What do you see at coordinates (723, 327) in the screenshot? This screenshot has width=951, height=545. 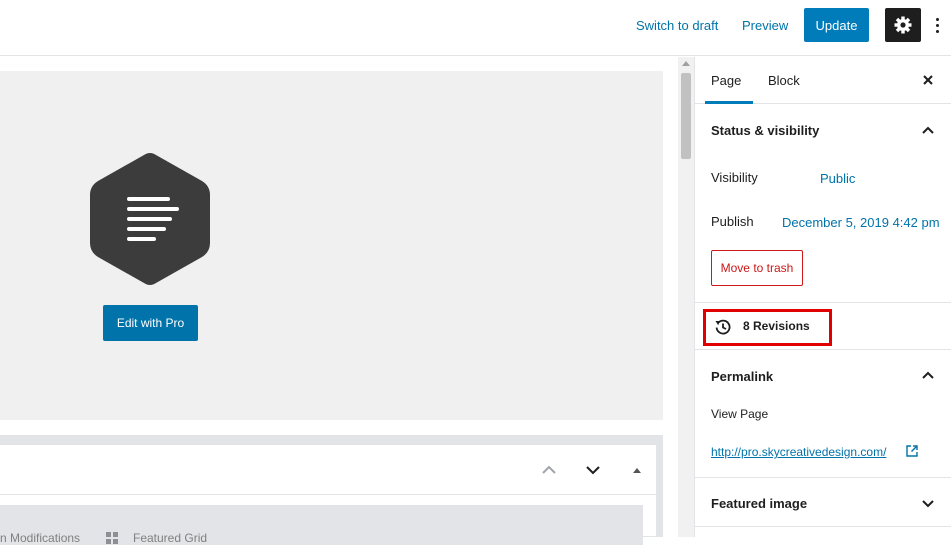 I see `backup-history-icon` at bounding box center [723, 327].